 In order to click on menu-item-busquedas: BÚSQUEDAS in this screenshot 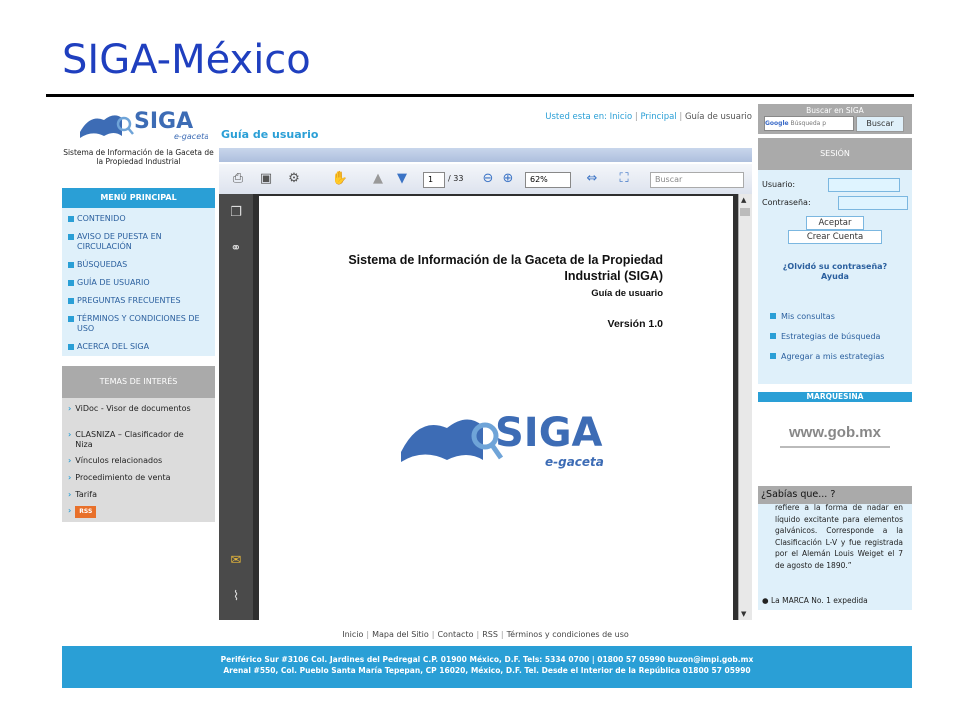, I will do `click(139, 265)`.